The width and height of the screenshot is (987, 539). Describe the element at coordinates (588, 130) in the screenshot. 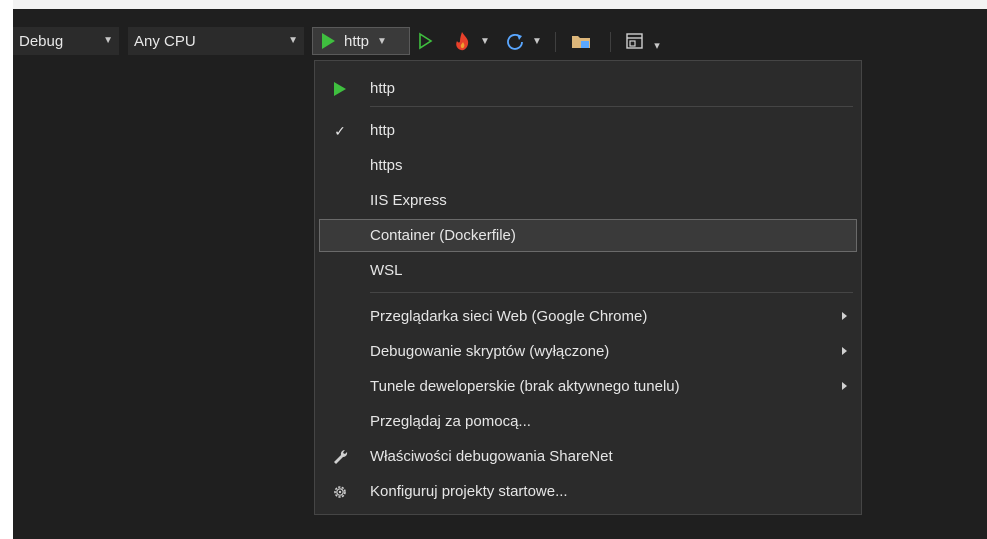

I see `menu-item-profile-http: ✓ http` at that location.